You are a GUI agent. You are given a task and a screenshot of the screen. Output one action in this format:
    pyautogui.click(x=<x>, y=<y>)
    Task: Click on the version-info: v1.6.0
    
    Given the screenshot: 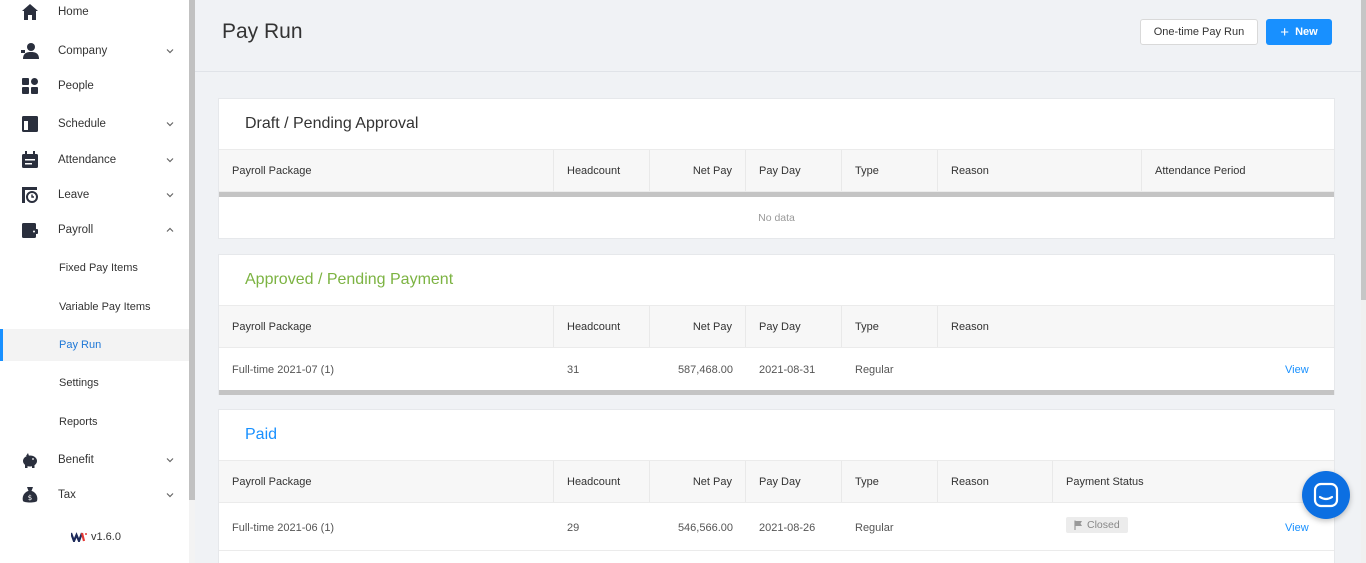 What is the action you would take?
    pyautogui.click(x=96, y=537)
    